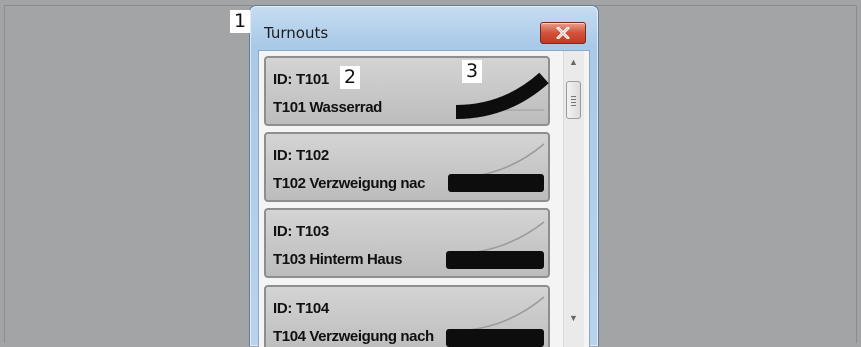 The image size is (861, 347). What do you see at coordinates (407, 316) in the screenshot?
I see `turnout-card-t104: ID: T104 T104 Verzweigung nach` at bounding box center [407, 316].